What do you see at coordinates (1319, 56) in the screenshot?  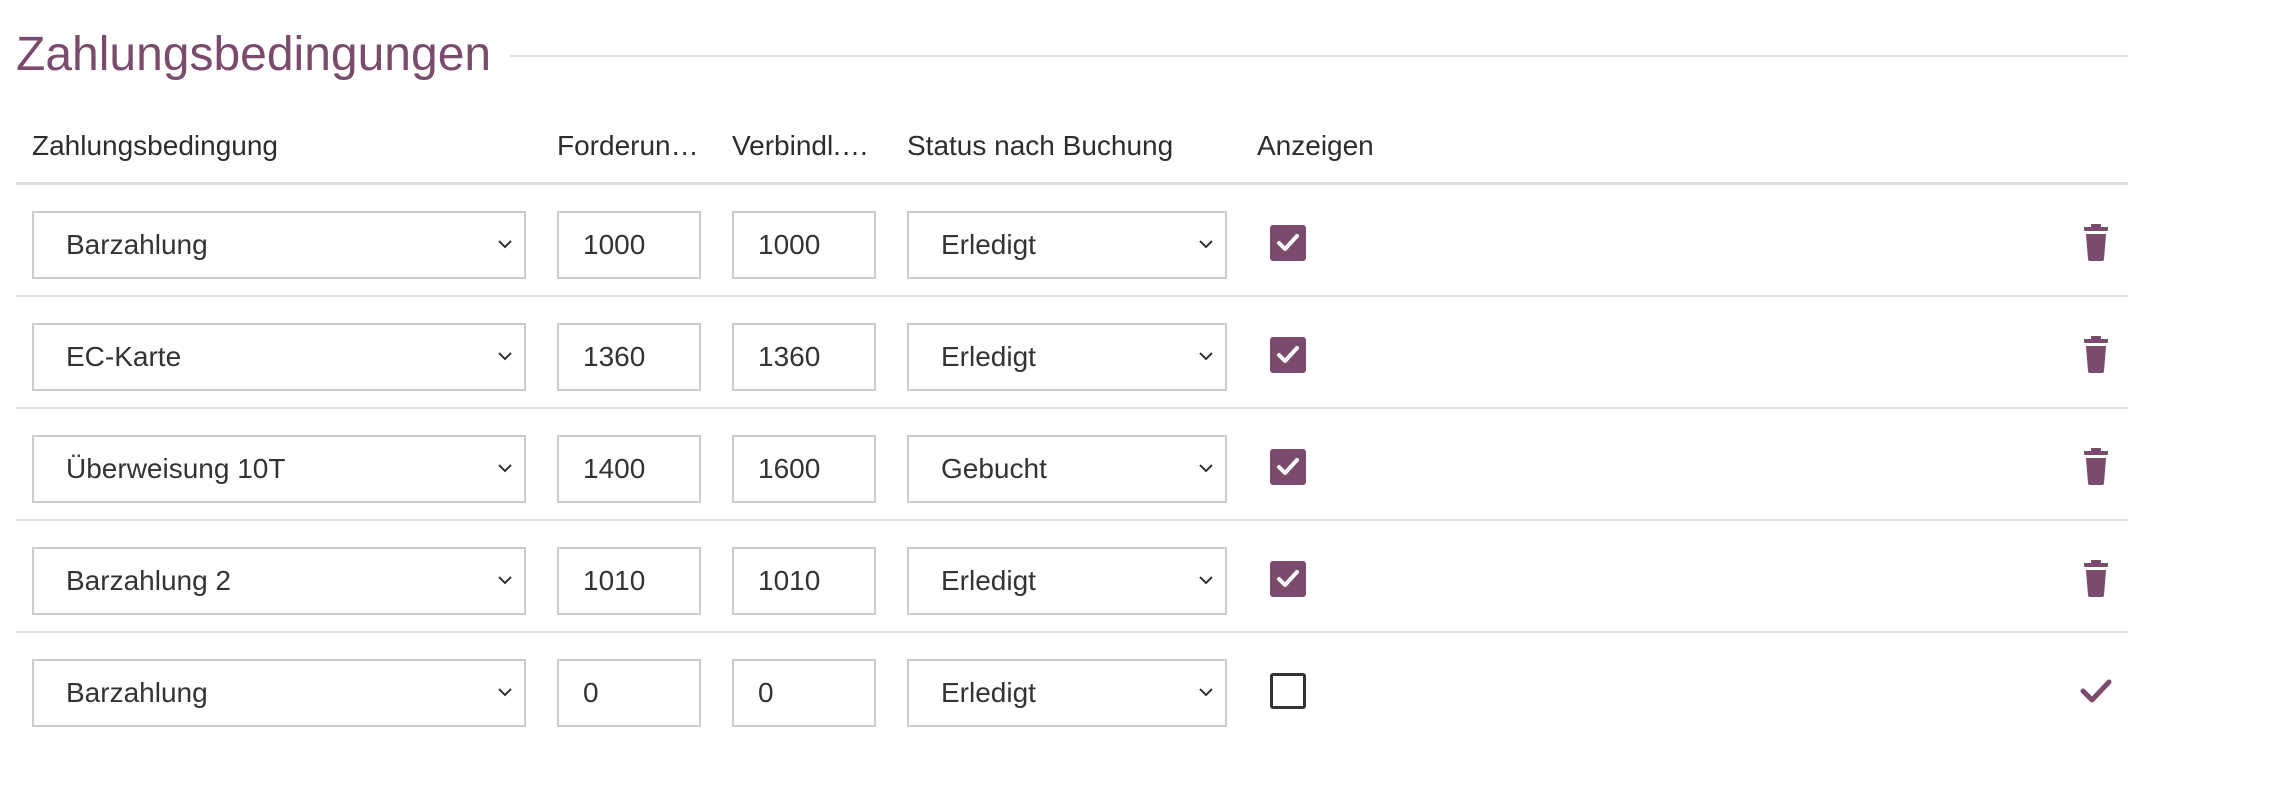 I see `section-divider` at bounding box center [1319, 56].